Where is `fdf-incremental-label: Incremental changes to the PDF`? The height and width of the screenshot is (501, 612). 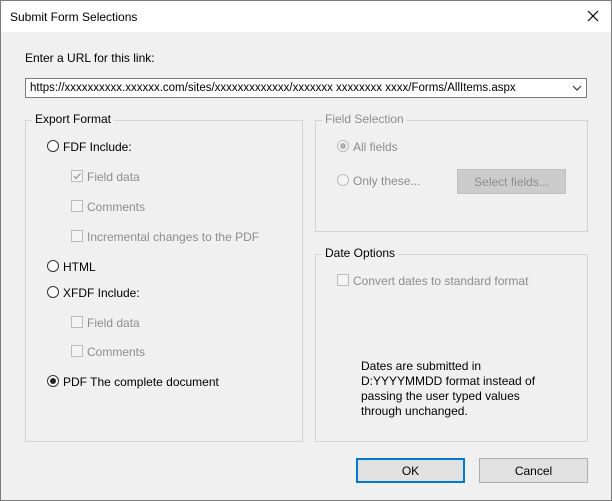 fdf-incremental-label: Incremental changes to the PDF is located at coordinates (173, 237).